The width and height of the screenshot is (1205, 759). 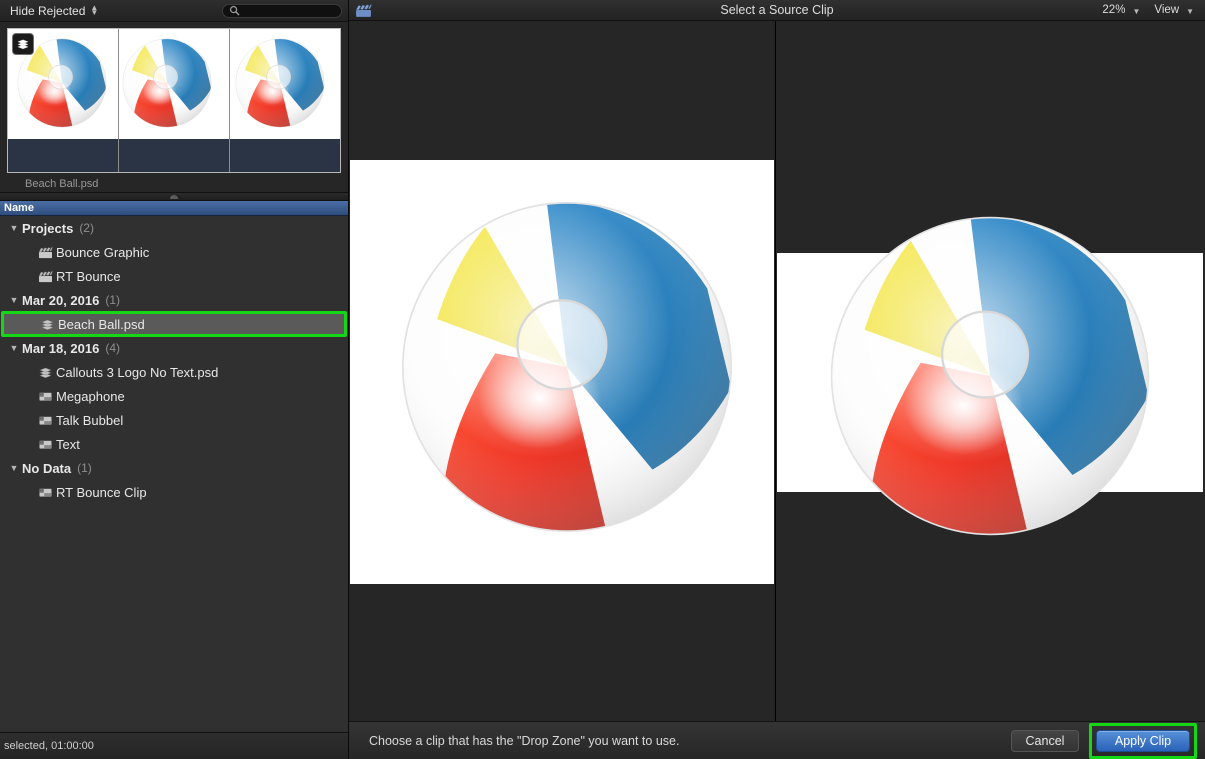 I want to click on preview-canvas, so click(x=990, y=372).